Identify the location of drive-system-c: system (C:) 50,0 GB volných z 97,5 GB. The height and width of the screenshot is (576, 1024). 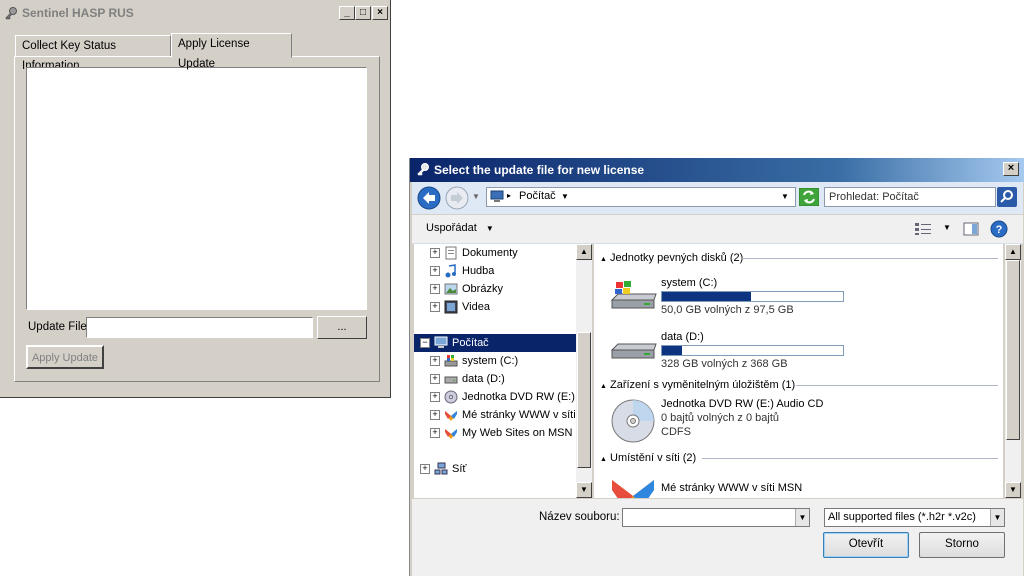
(760, 299).